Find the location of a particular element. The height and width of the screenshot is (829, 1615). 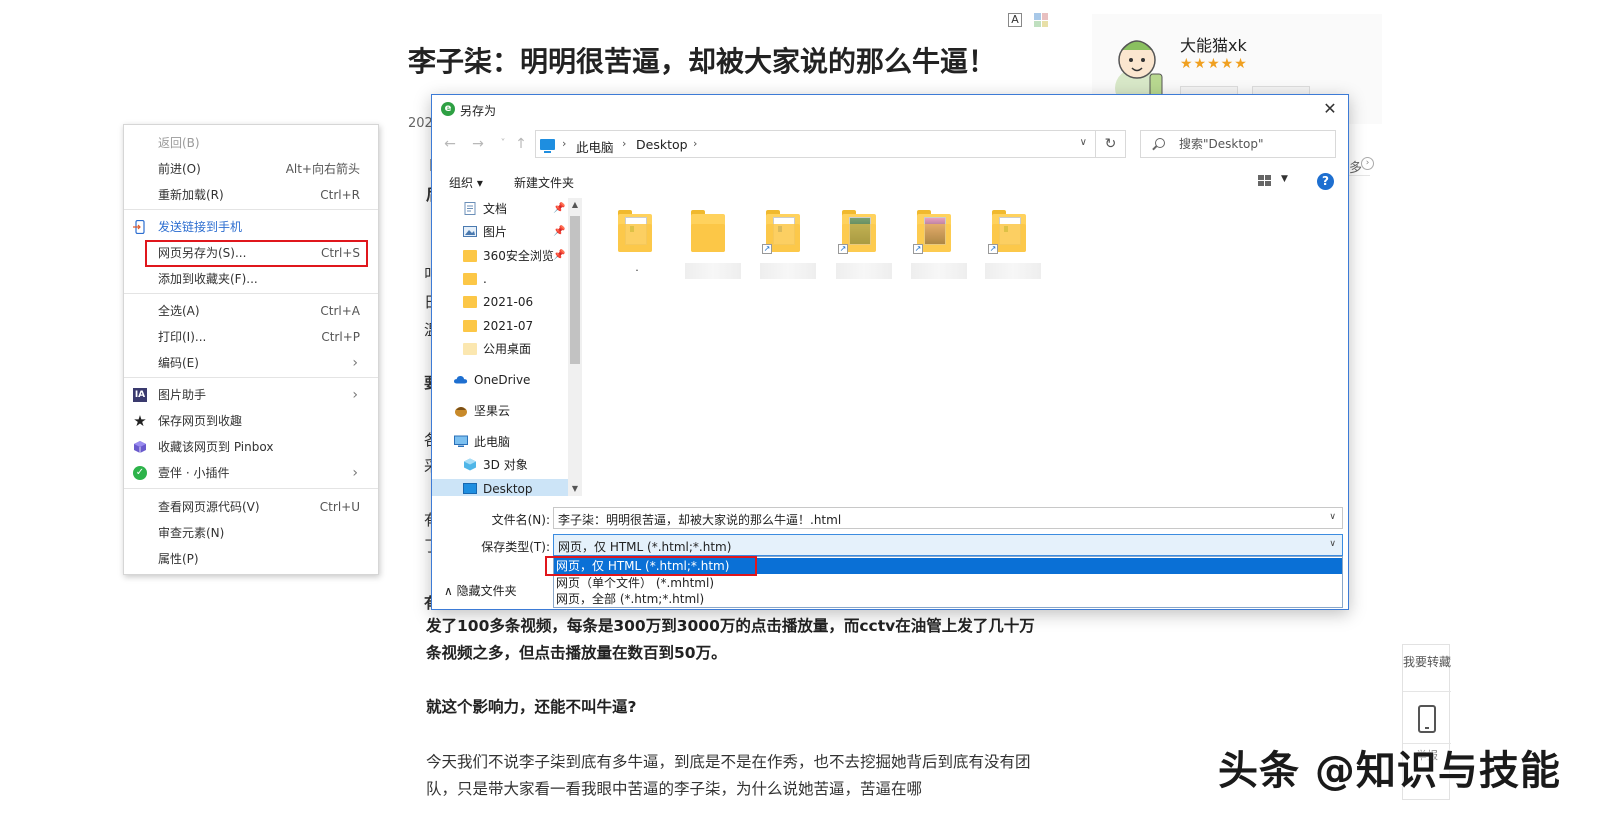

recent-locations-button: ˅ is located at coordinates (503, 144).